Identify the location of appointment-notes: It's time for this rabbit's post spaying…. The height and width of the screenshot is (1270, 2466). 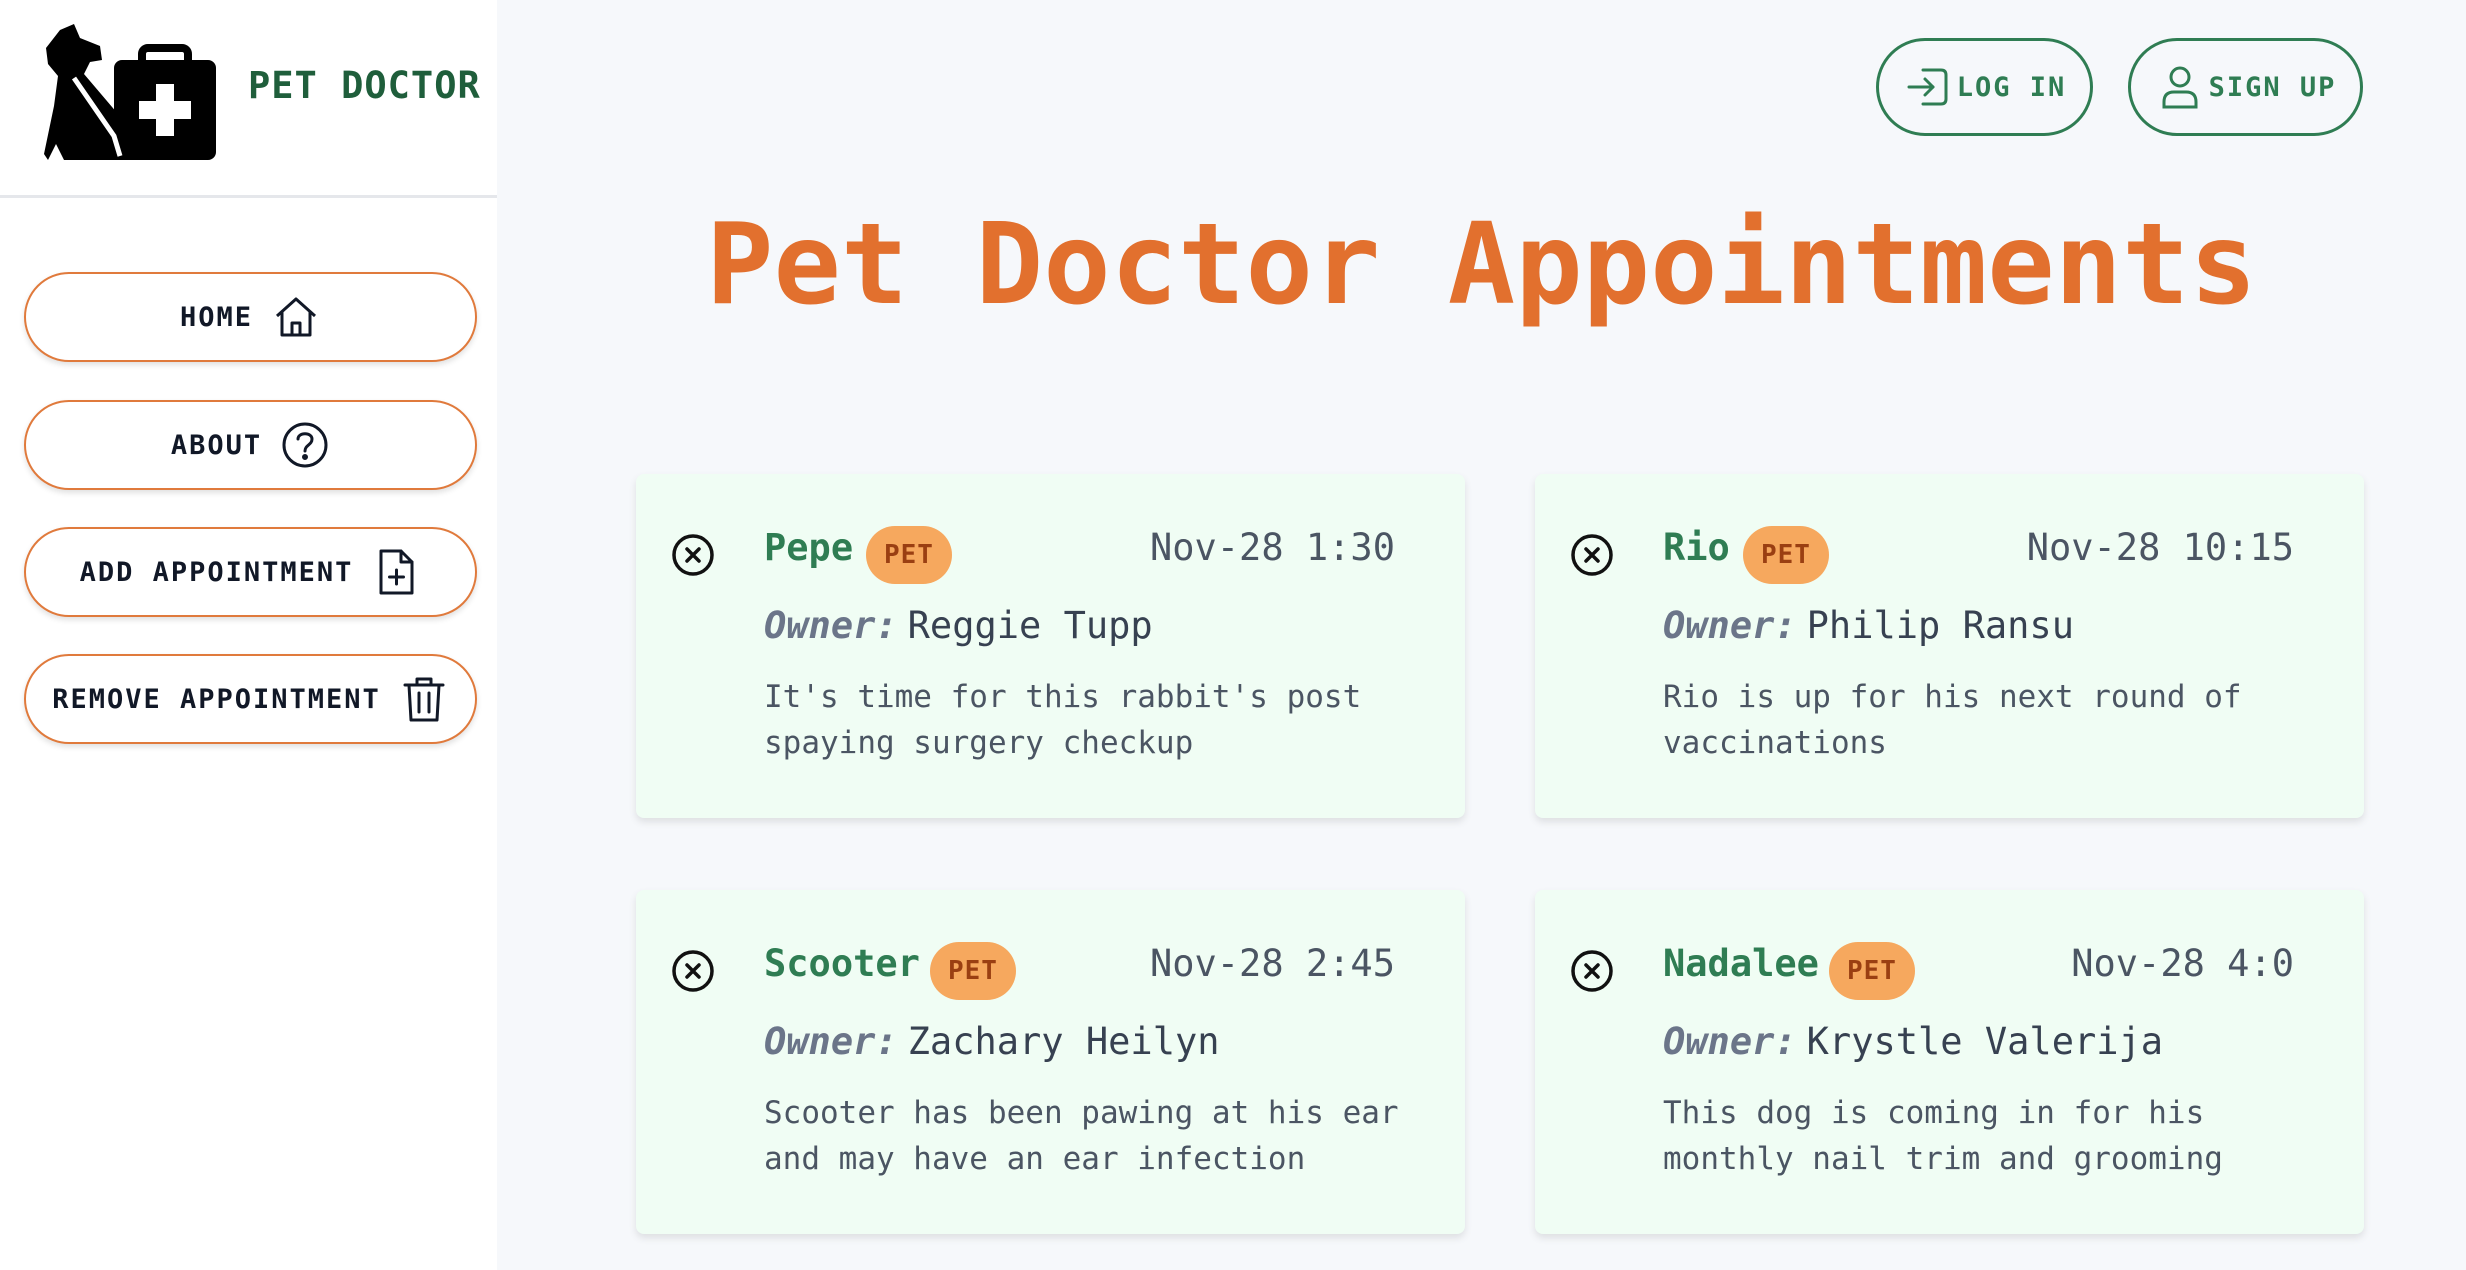
(1063, 720).